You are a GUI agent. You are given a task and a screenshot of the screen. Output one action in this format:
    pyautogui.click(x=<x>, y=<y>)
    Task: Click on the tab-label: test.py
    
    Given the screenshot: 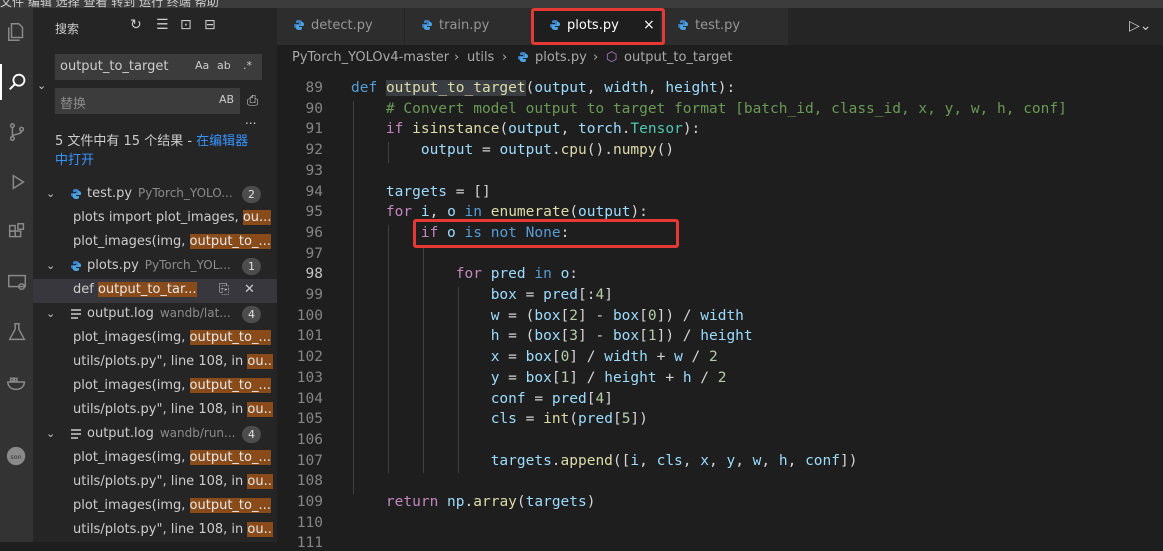 What is the action you would take?
    pyautogui.click(x=717, y=25)
    